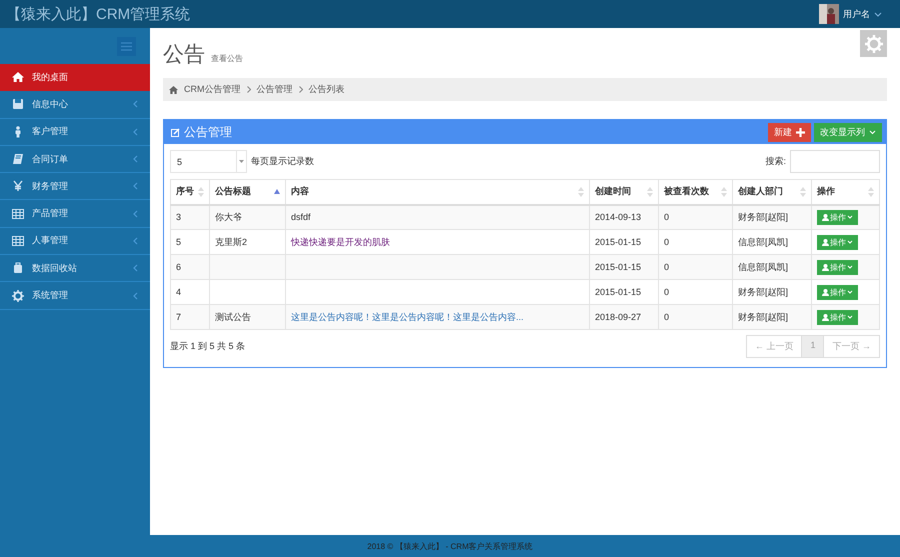  What do you see at coordinates (789, 132) in the screenshot?
I see `new-button: 新建` at bounding box center [789, 132].